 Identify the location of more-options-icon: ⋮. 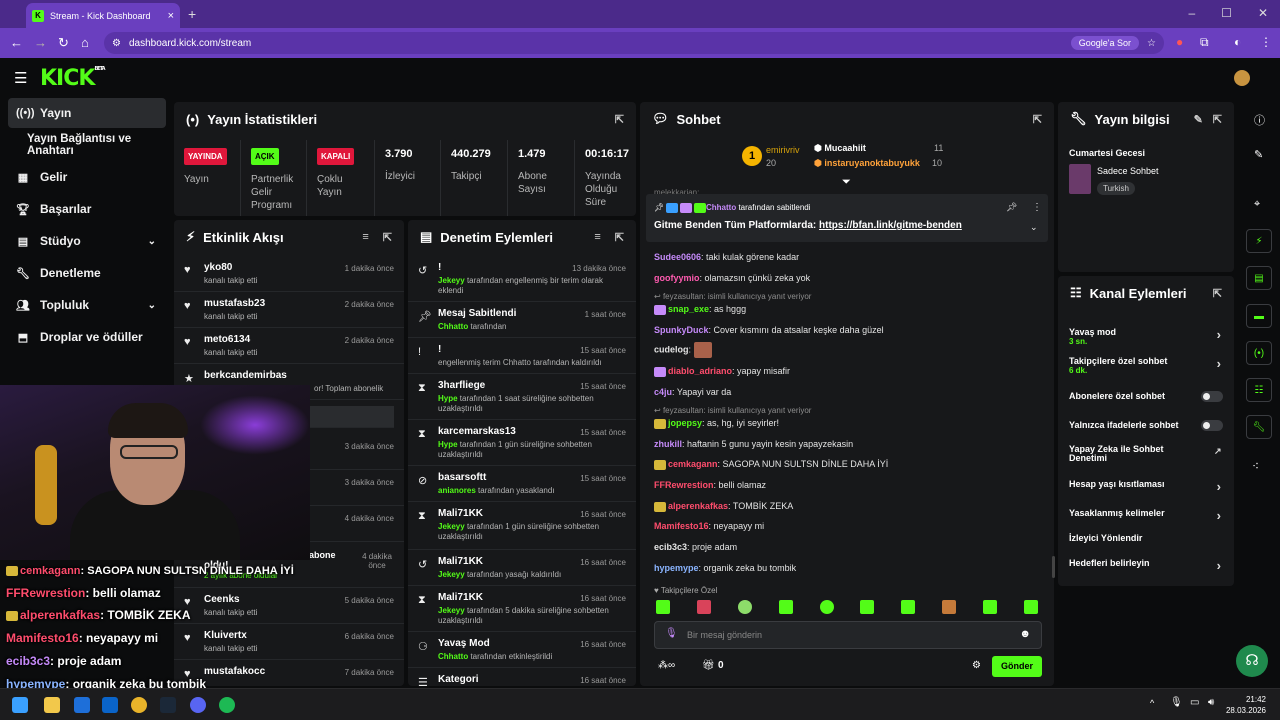
(1037, 207).